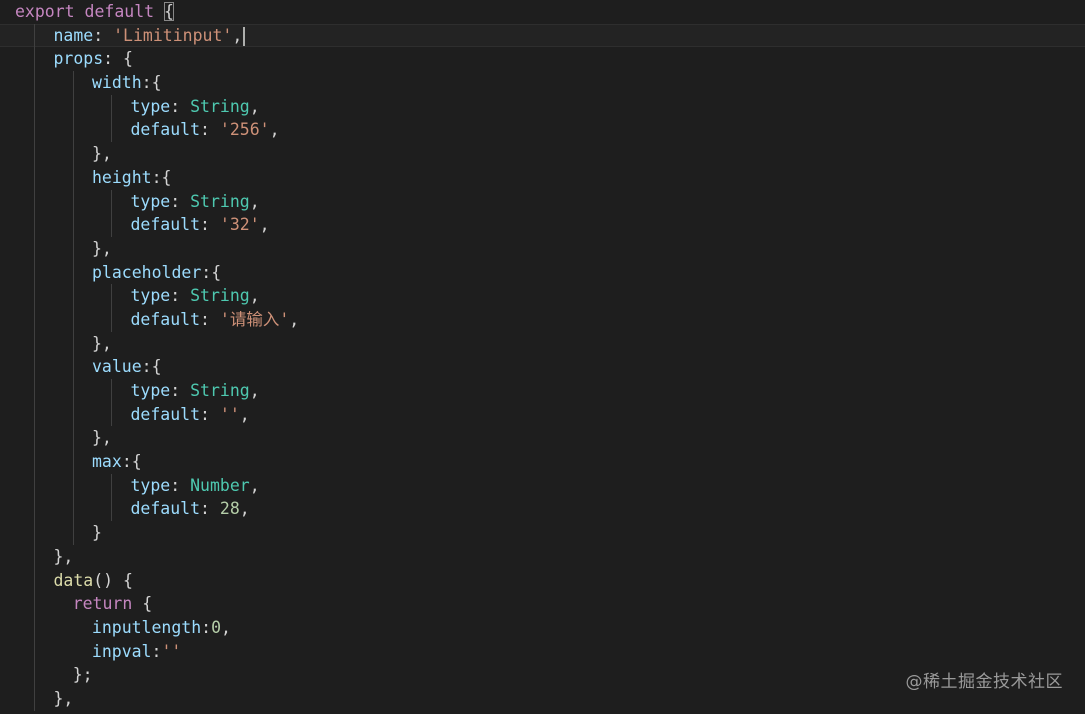  What do you see at coordinates (542, 627) in the screenshot?
I see `code-line: inputlength:0,` at bounding box center [542, 627].